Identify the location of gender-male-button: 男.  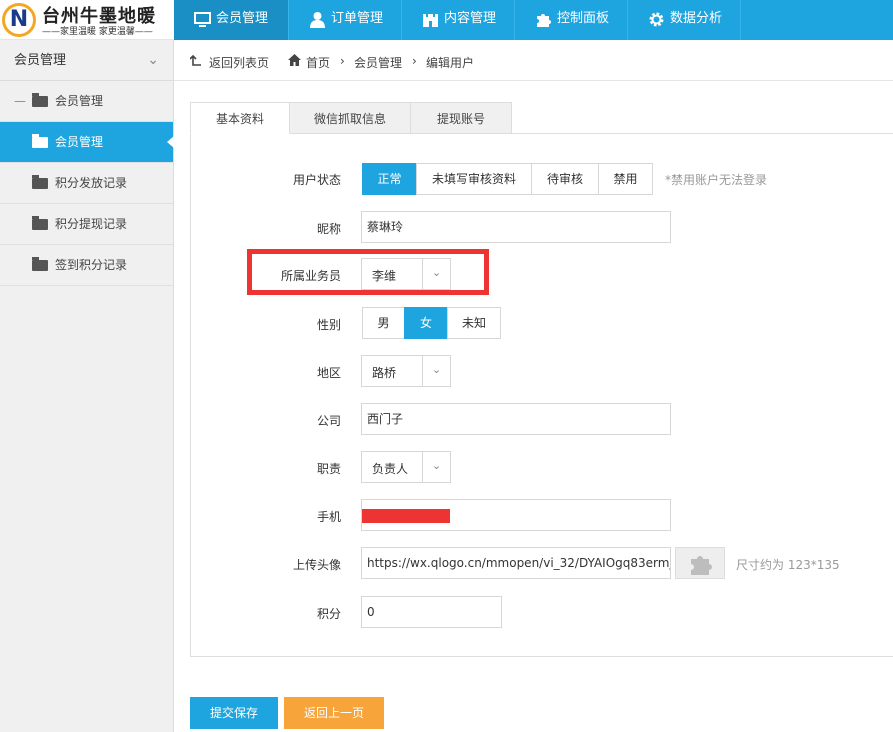
(383, 323).